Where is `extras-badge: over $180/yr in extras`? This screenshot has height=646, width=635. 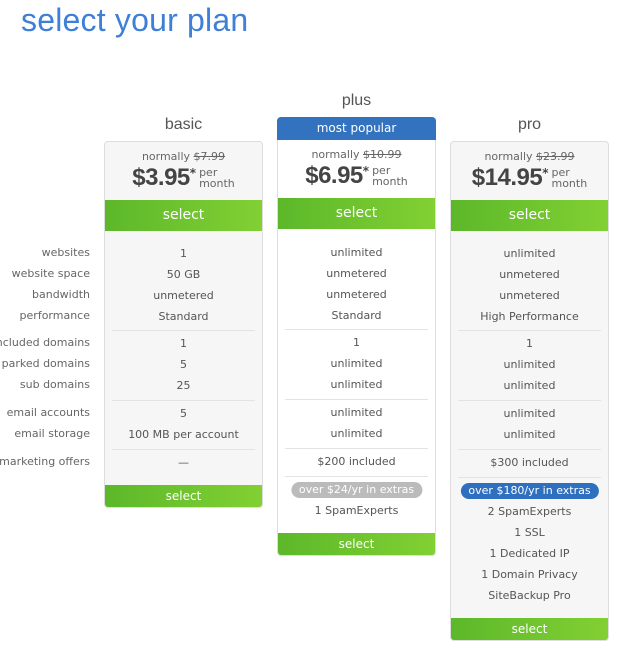
extras-badge: over $180/yr in extras is located at coordinates (529, 491).